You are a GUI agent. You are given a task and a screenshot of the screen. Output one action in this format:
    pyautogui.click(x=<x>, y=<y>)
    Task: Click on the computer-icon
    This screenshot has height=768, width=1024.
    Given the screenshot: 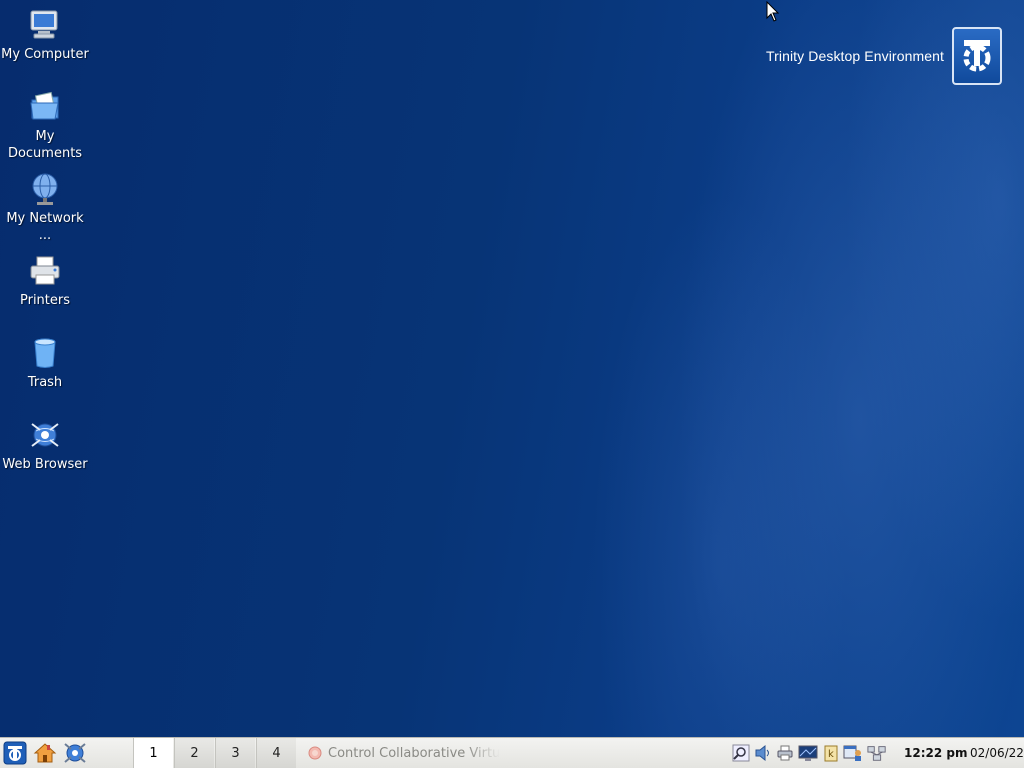 What is the action you would take?
    pyautogui.click(x=44, y=24)
    